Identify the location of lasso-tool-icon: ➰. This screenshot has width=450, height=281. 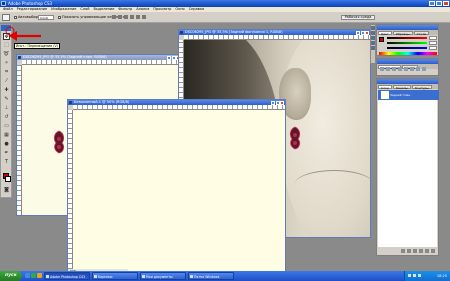
(6, 54).